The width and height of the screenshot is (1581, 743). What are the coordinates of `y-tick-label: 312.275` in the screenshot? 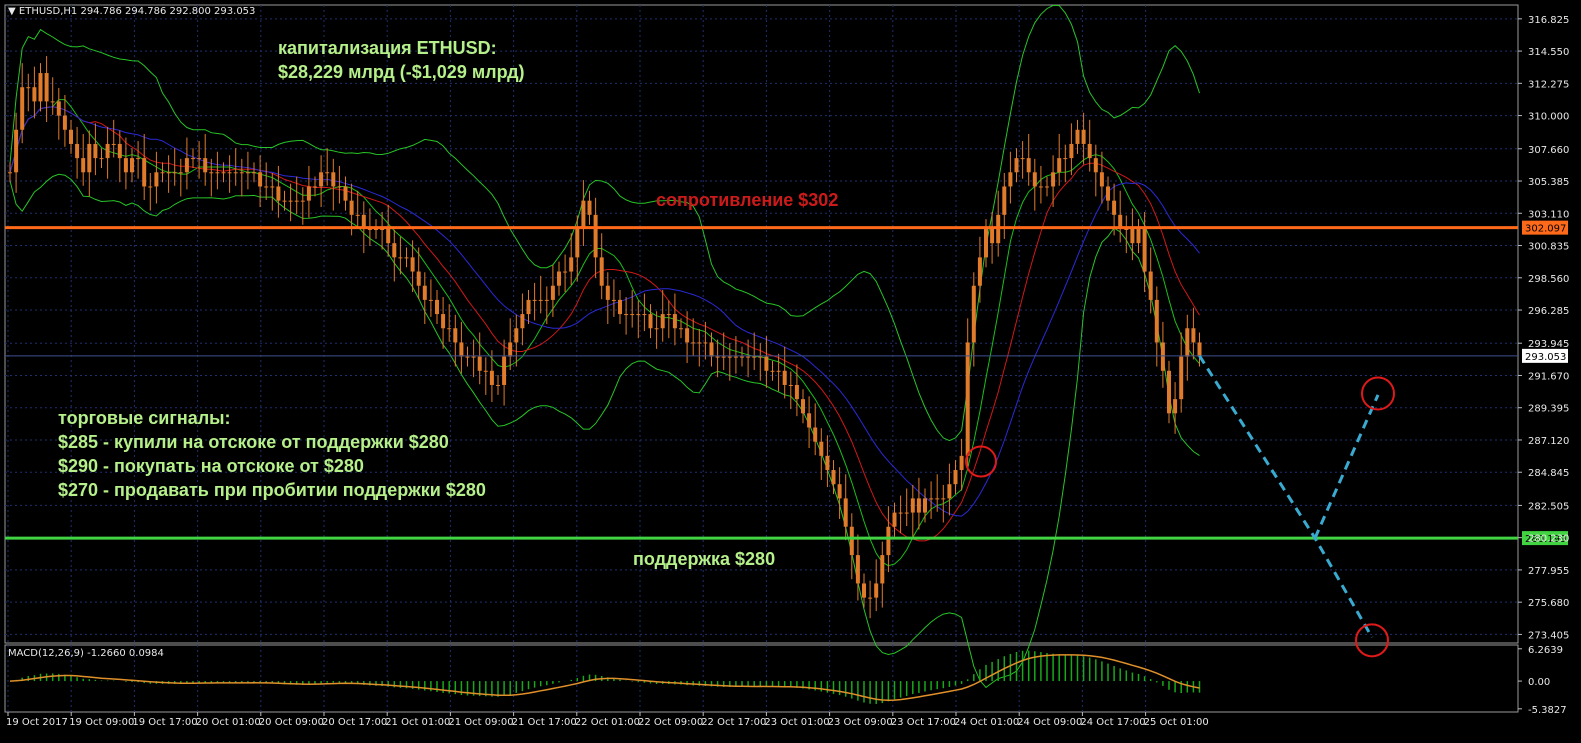 It's located at (1548, 84).